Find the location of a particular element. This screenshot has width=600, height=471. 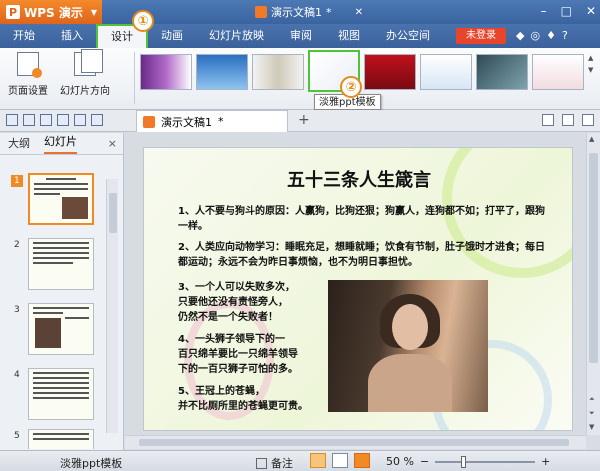

redo-icon is located at coordinates (97, 120).